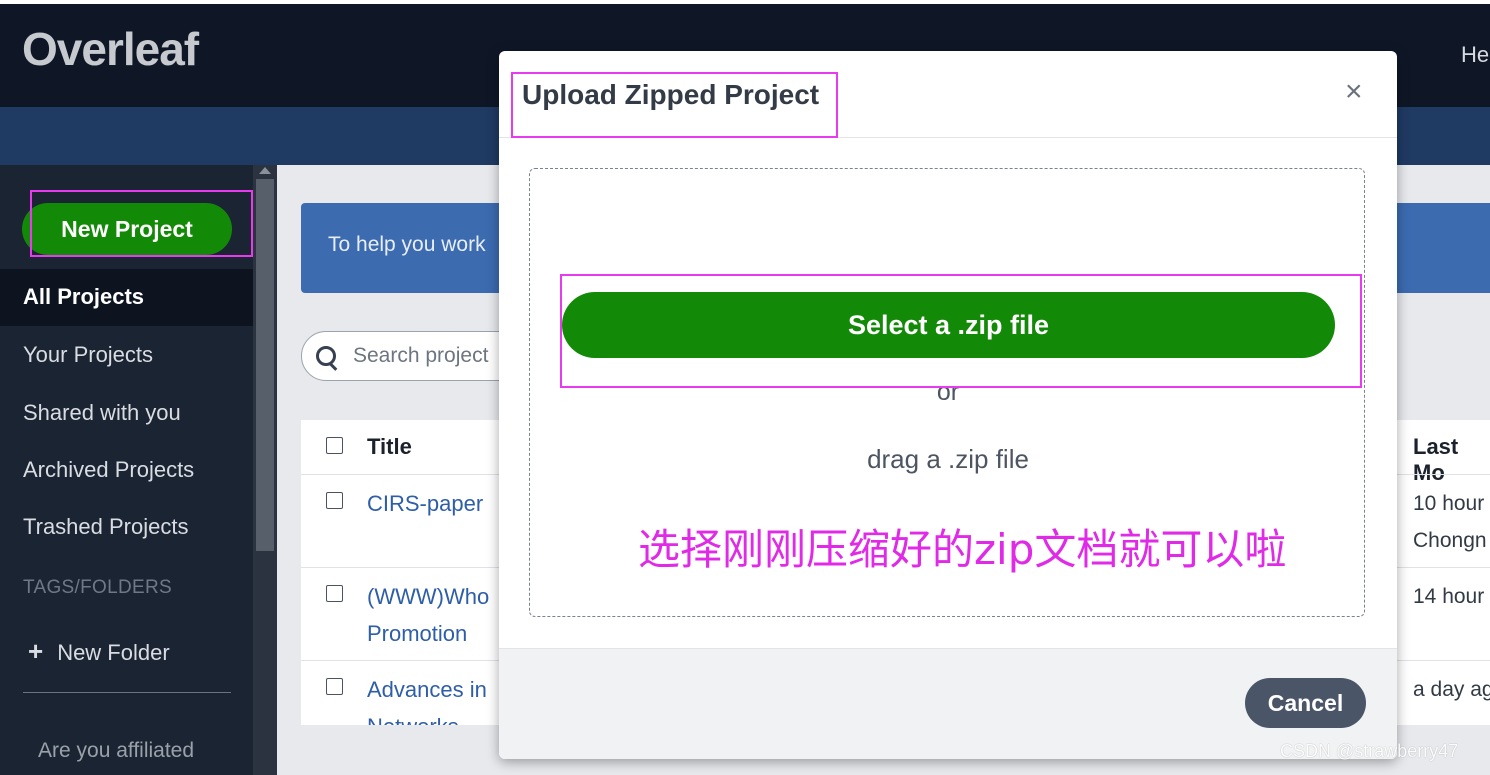  I want to click on sidebar-scrollbar, so click(265, 470).